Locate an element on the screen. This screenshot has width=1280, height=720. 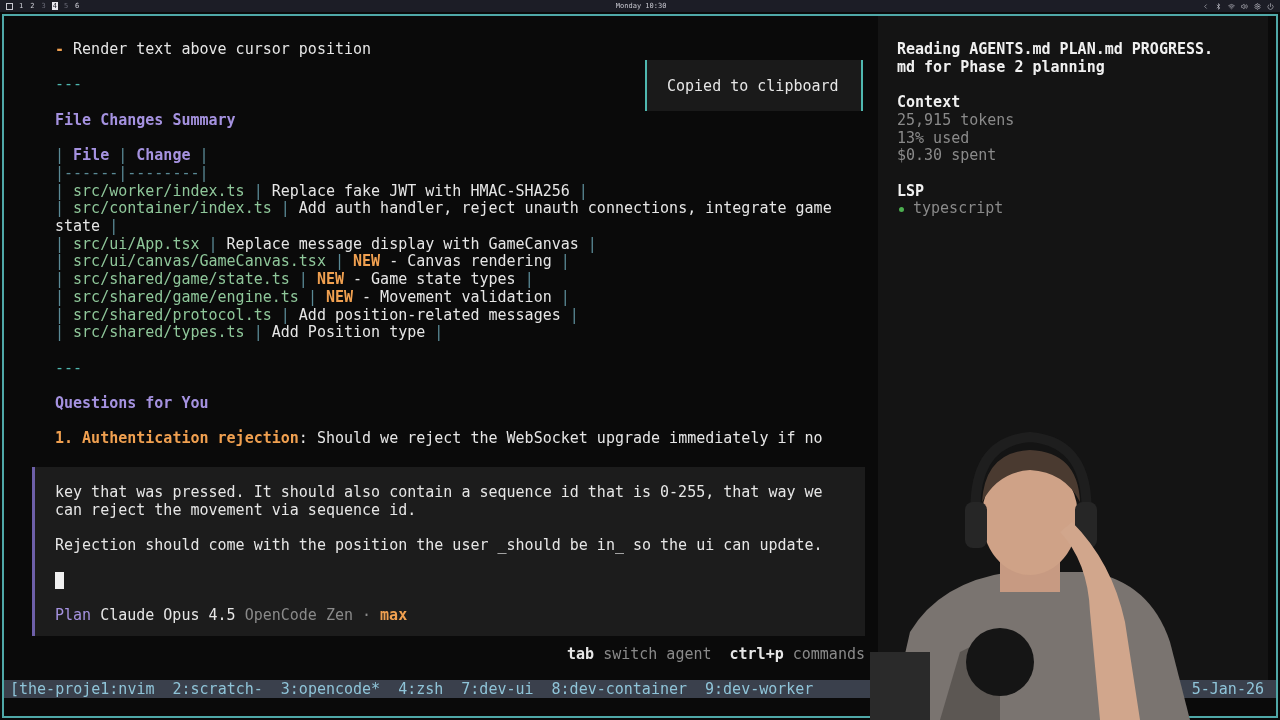
lsp-server: typescript is located at coordinates (958, 209).